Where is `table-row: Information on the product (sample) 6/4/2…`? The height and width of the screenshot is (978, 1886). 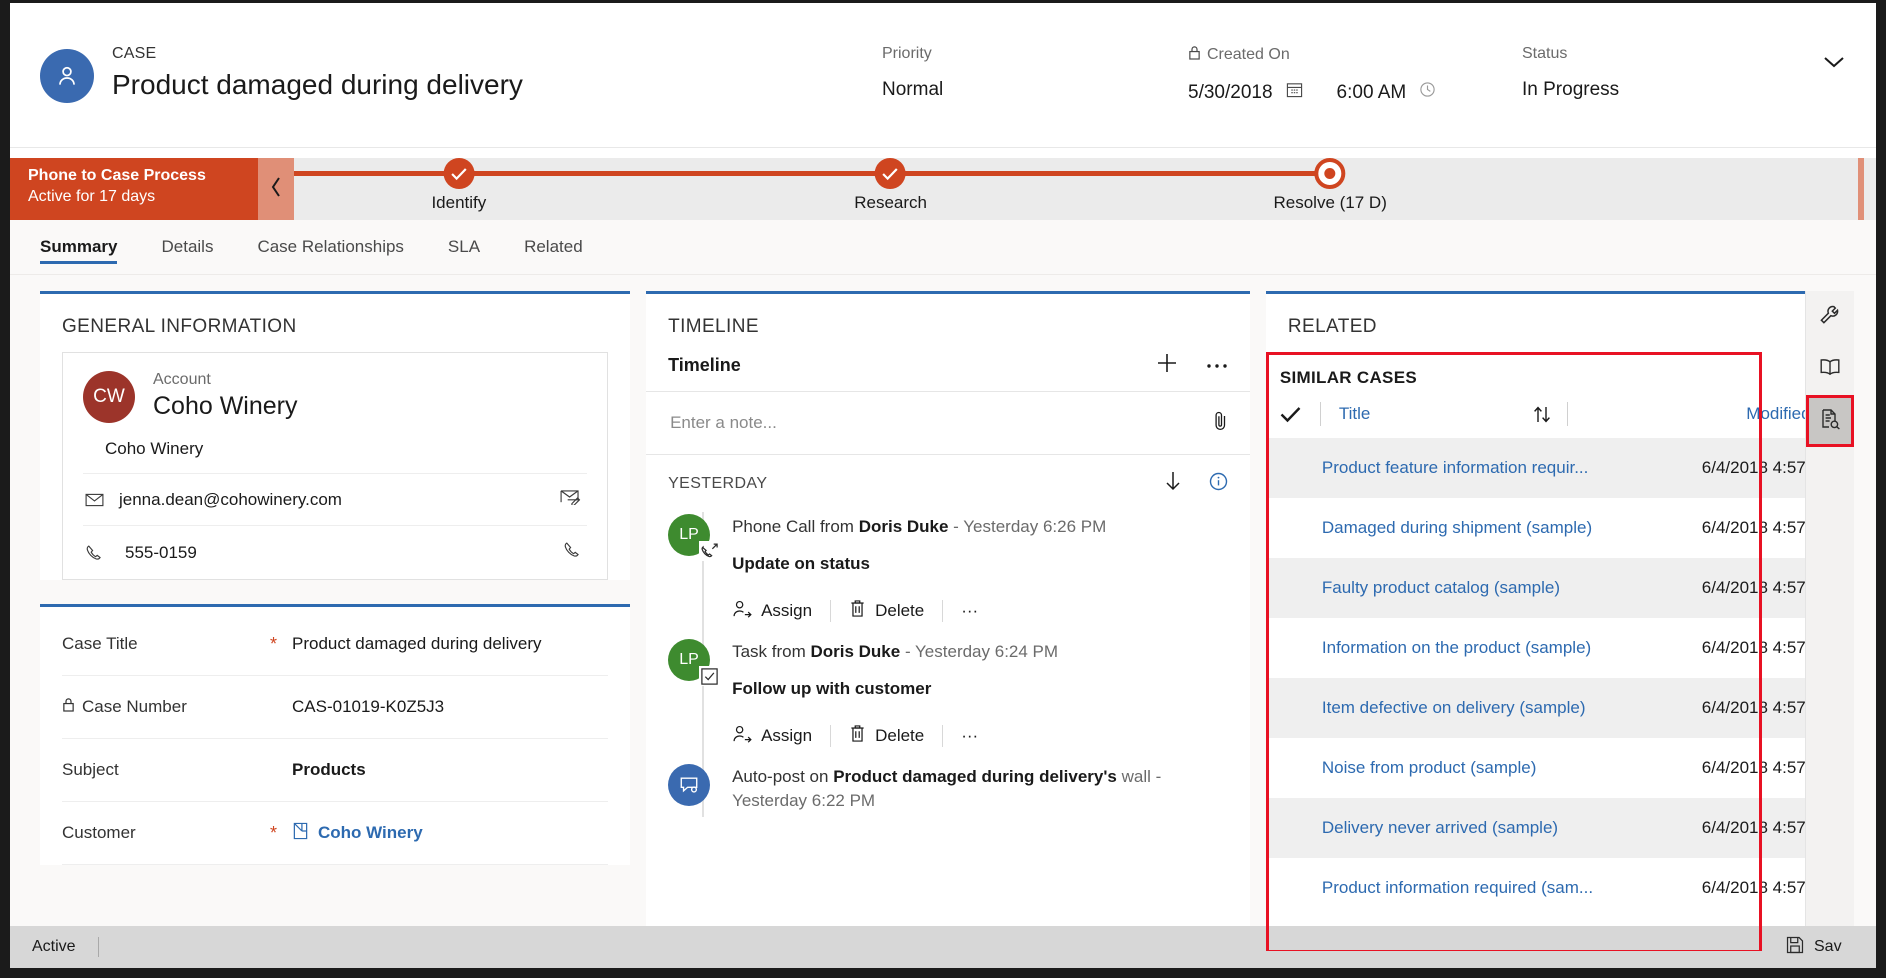 table-row: Information on the product (sample) 6/4/2… is located at coordinates (1560, 648).